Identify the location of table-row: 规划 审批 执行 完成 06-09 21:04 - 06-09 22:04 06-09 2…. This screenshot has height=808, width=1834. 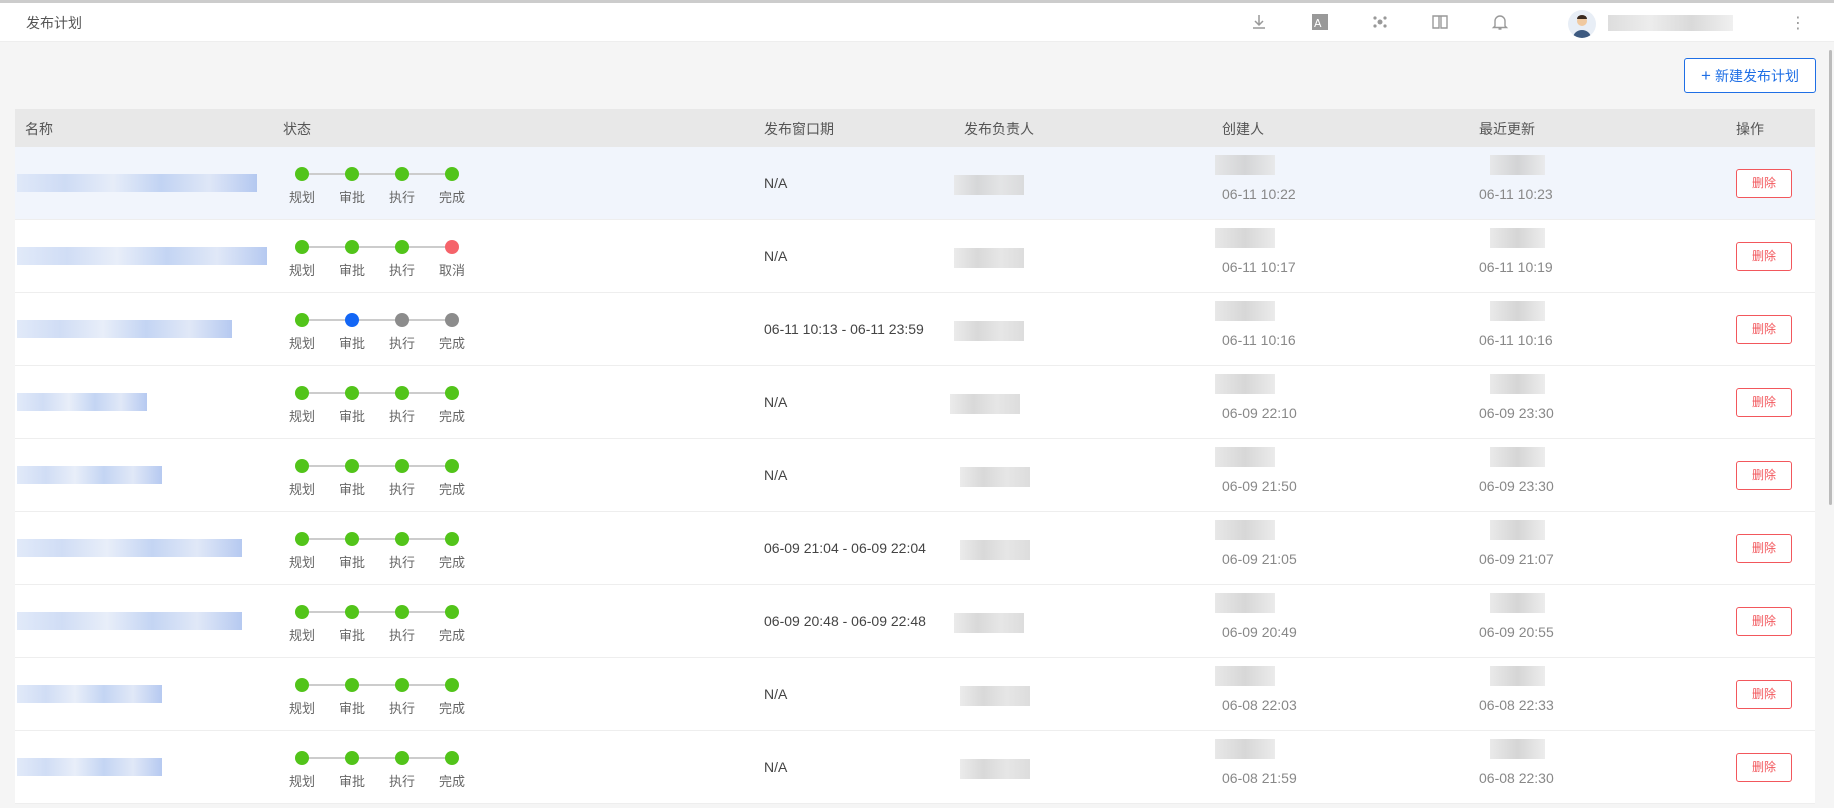
(915, 548).